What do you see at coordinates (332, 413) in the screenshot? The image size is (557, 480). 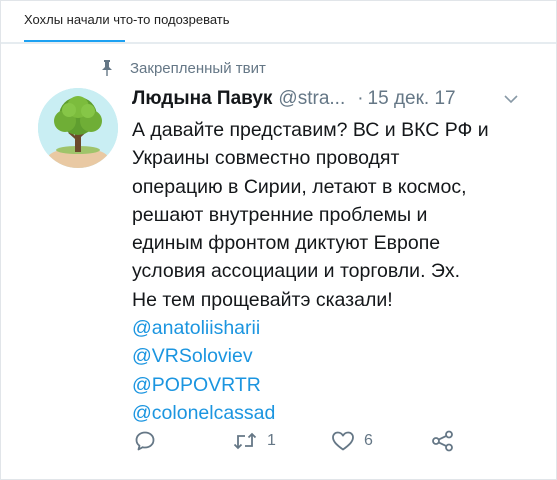 I see `mention-link: @colonelcassad` at bounding box center [332, 413].